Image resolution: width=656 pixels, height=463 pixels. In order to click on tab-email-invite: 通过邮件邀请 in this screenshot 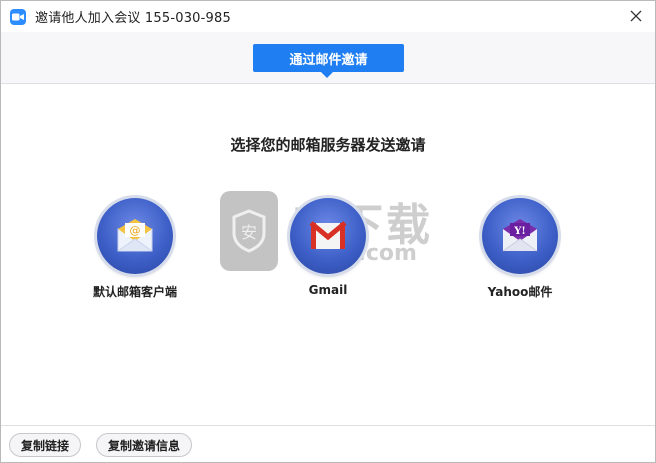, I will do `click(328, 58)`.